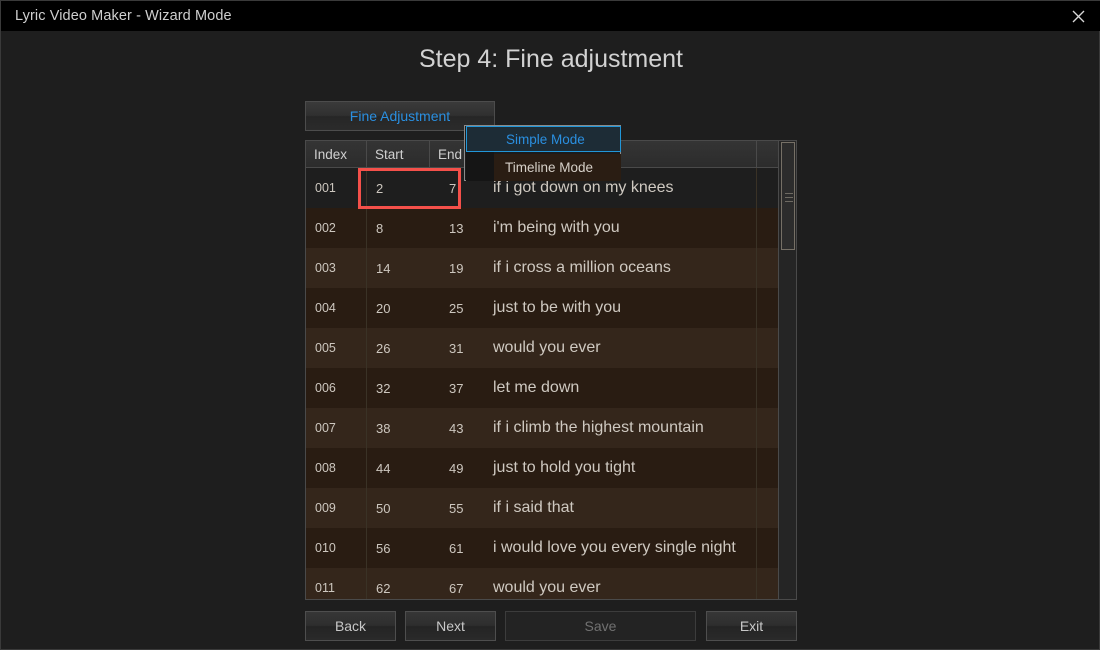 This screenshot has height=650, width=1100. What do you see at coordinates (398, 468) in the screenshot?
I see `row-start: 44` at bounding box center [398, 468].